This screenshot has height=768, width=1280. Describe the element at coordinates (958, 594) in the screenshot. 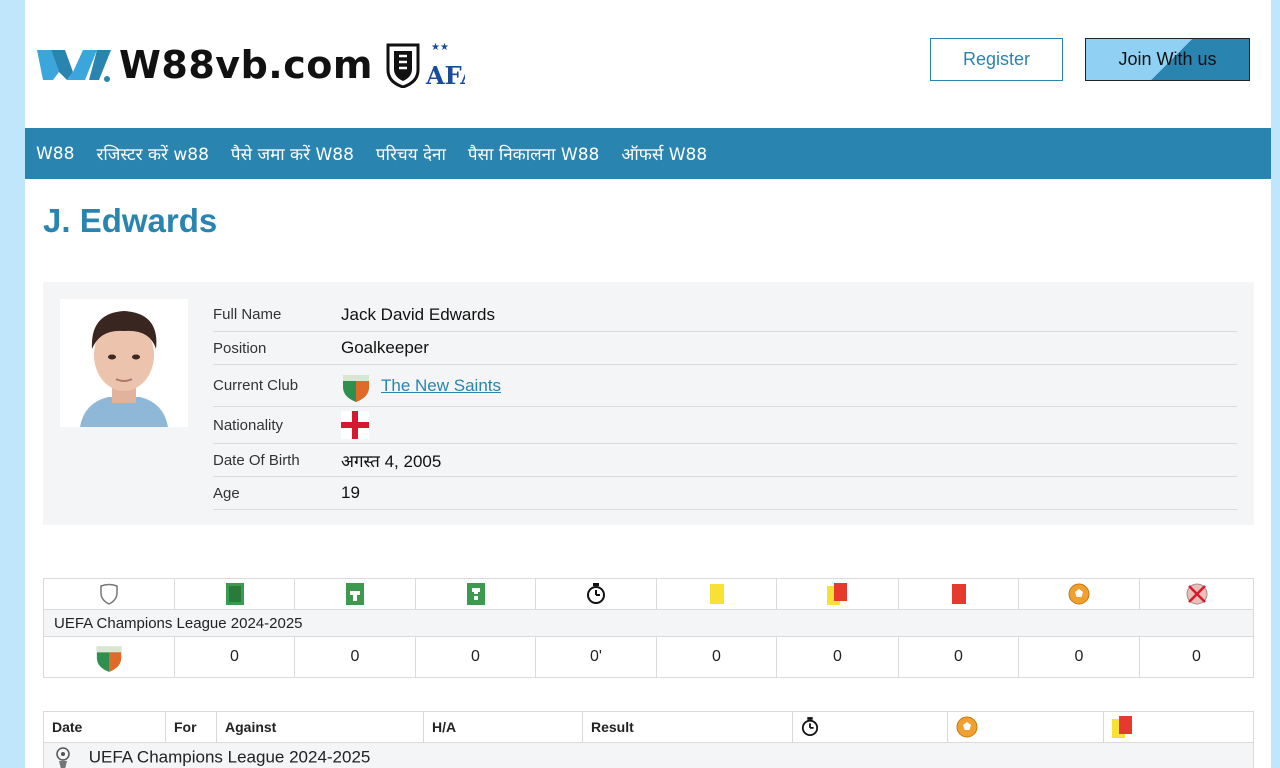

I see `red-card-icon` at that location.